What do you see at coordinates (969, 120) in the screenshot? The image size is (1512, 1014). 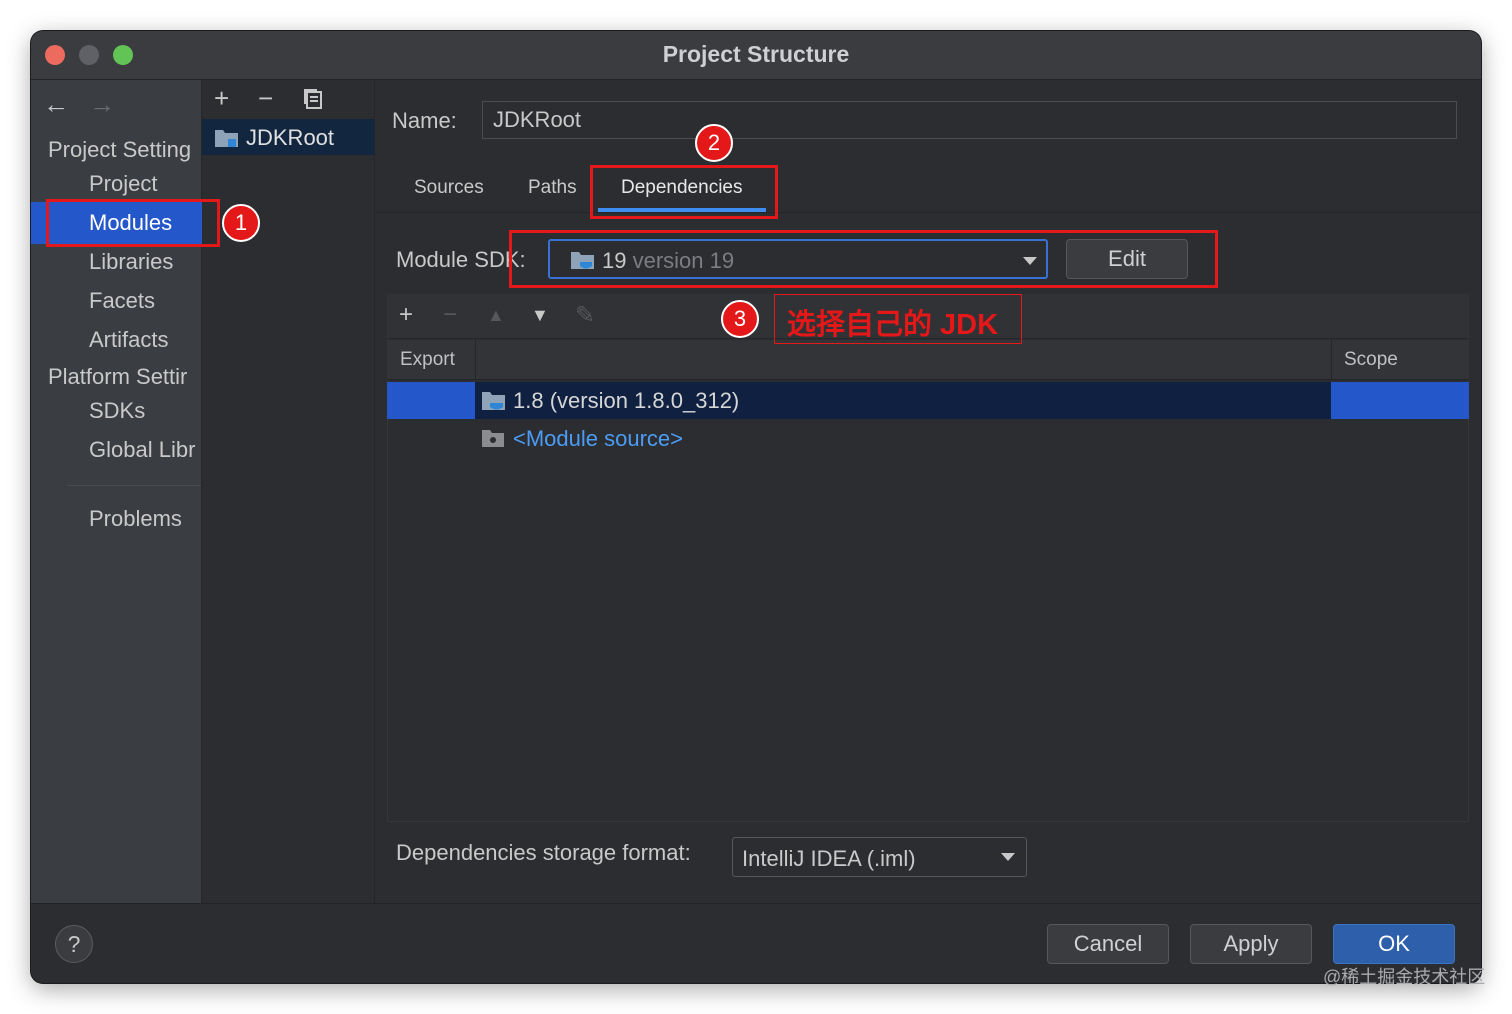 I see `module-name-input: JDKRoot` at bounding box center [969, 120].